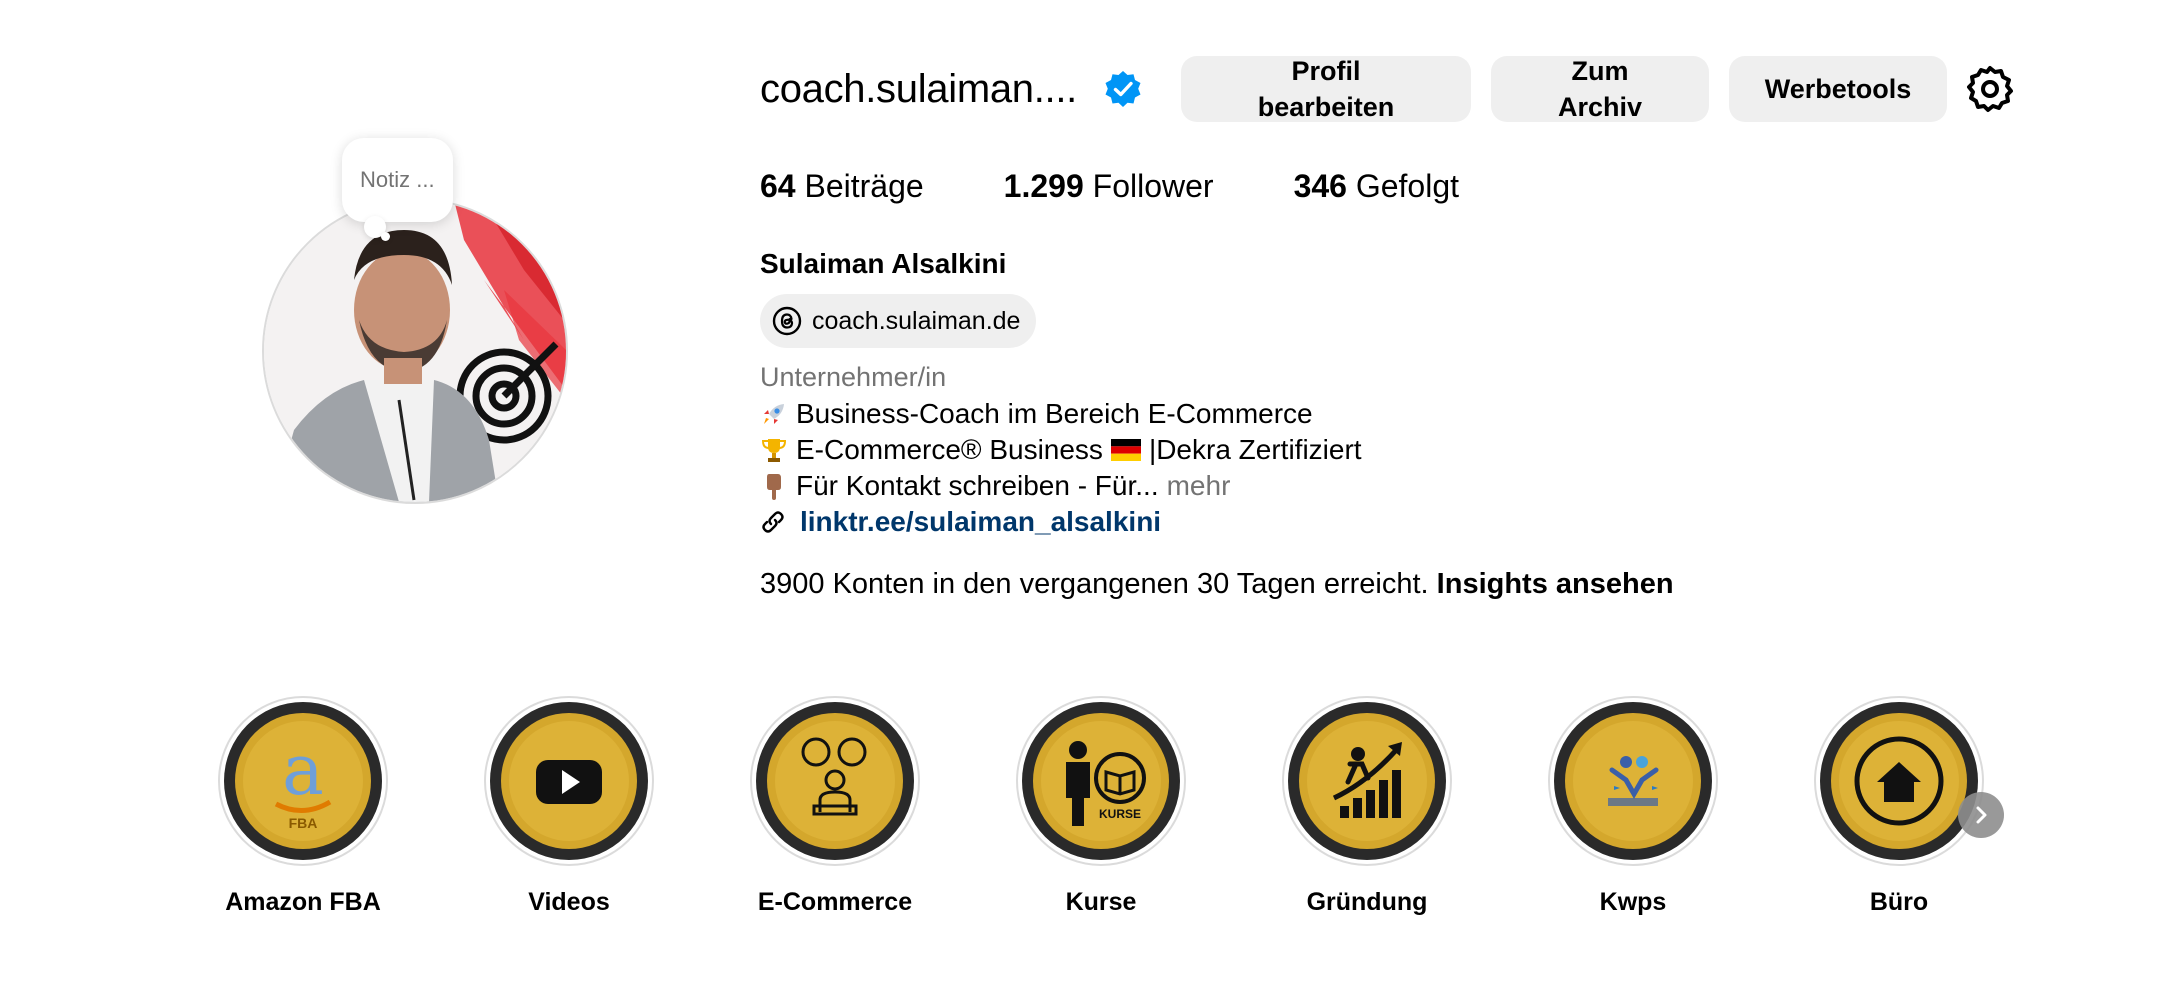  What do you see at coordinates (787, 321) in the screenshot?
I see `threads-icon` at bounding box center [787, 321].